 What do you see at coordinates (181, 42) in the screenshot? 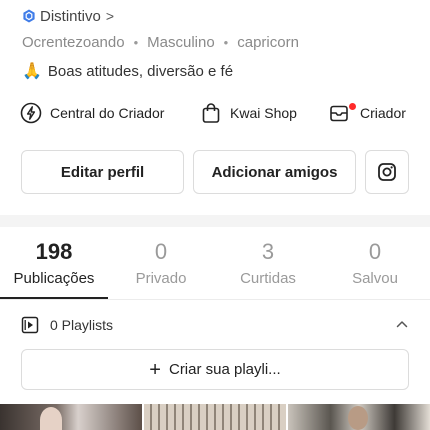
I see `meta-gender: Masculino` at bounding box center [181, 42].